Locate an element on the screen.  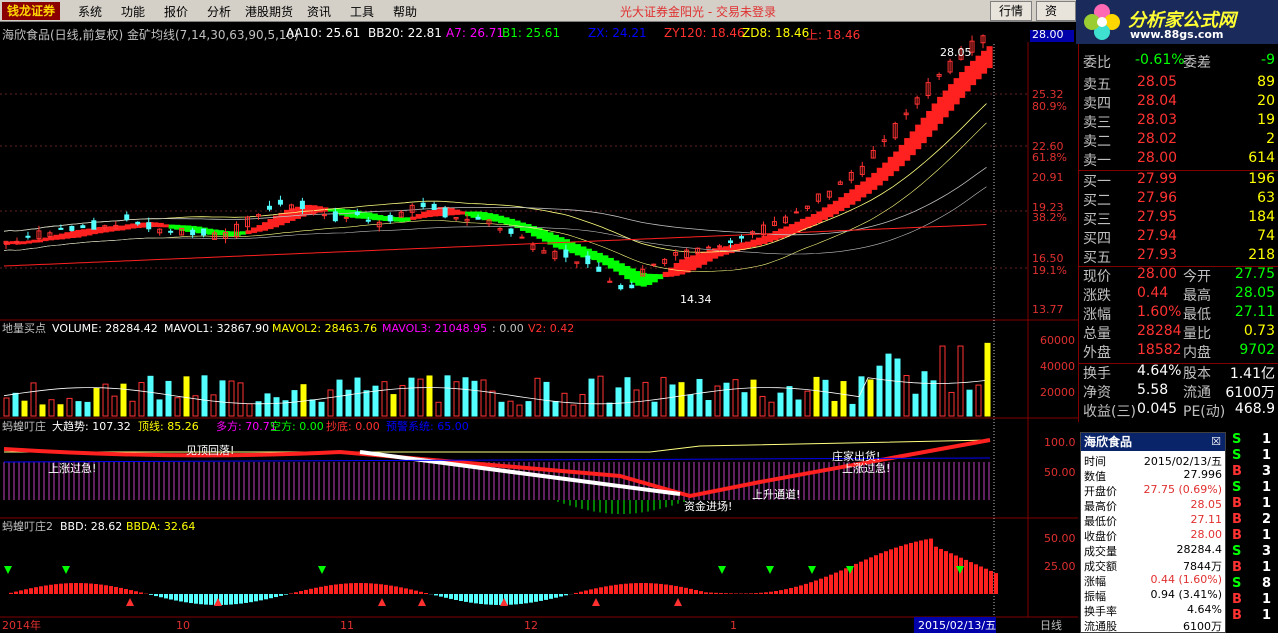
stat-row-cell-0: 总量 is located at coordinates (1097, 334).